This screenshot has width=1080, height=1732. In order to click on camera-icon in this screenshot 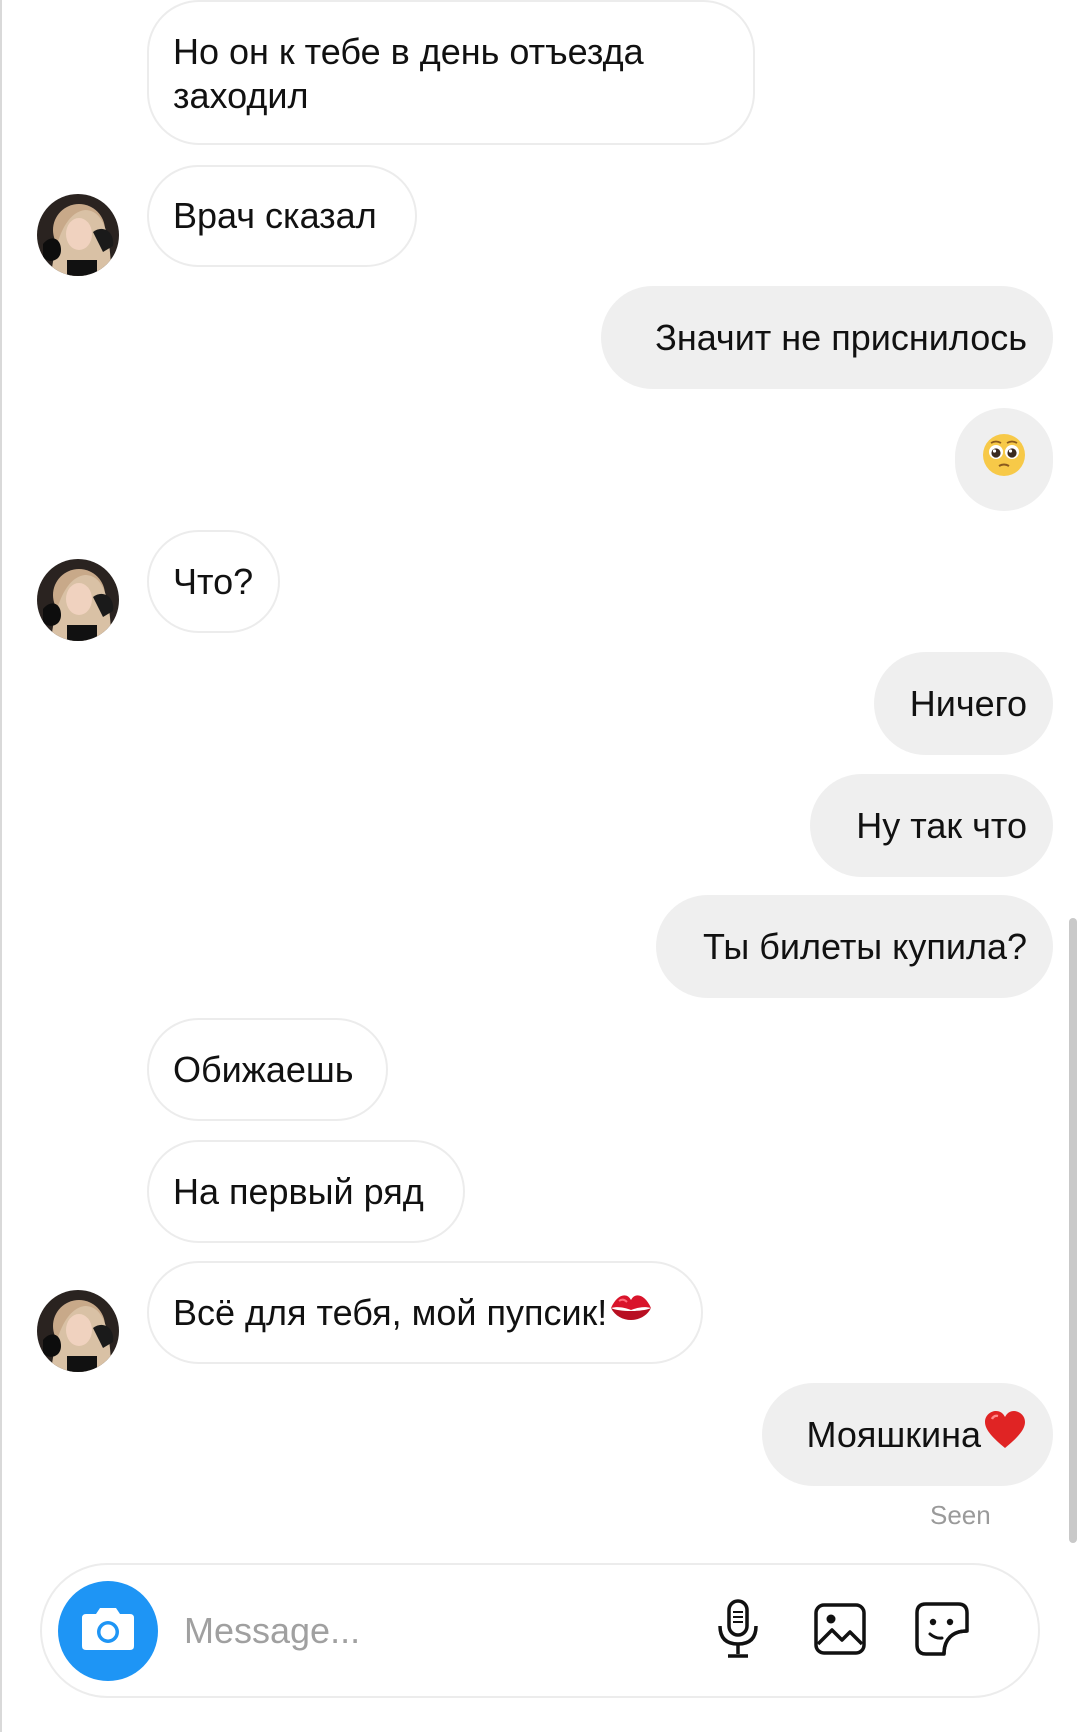, I will do `click(108, 1631)`.